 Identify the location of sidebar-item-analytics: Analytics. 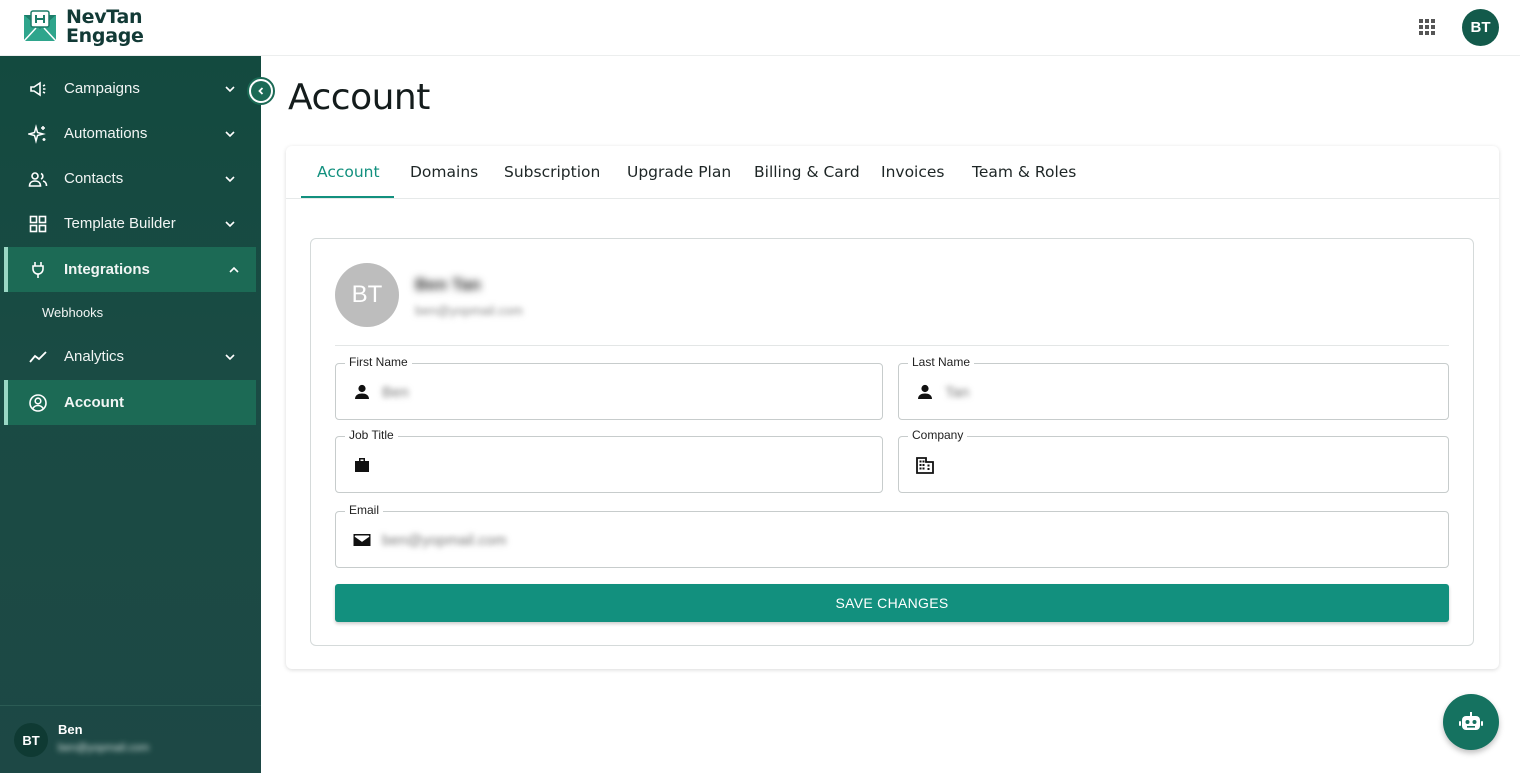
(130, 356).